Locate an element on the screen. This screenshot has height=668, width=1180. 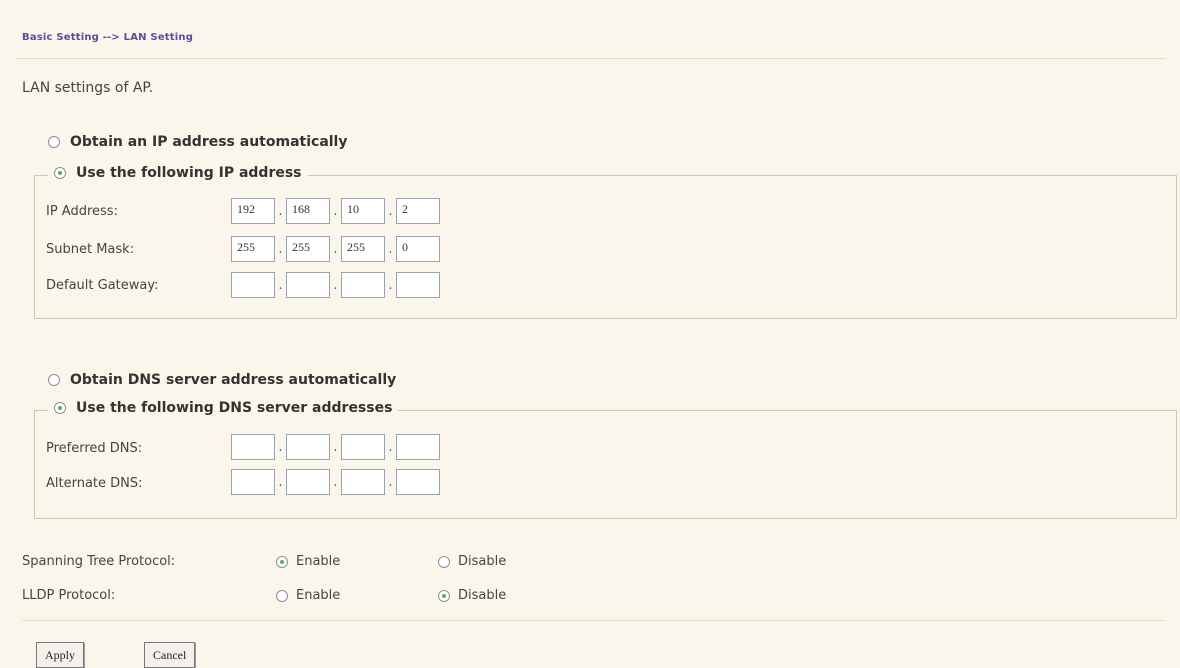
subnet-mask-field: 255. 255. 255. 0 is located at coordinates (335, 249).